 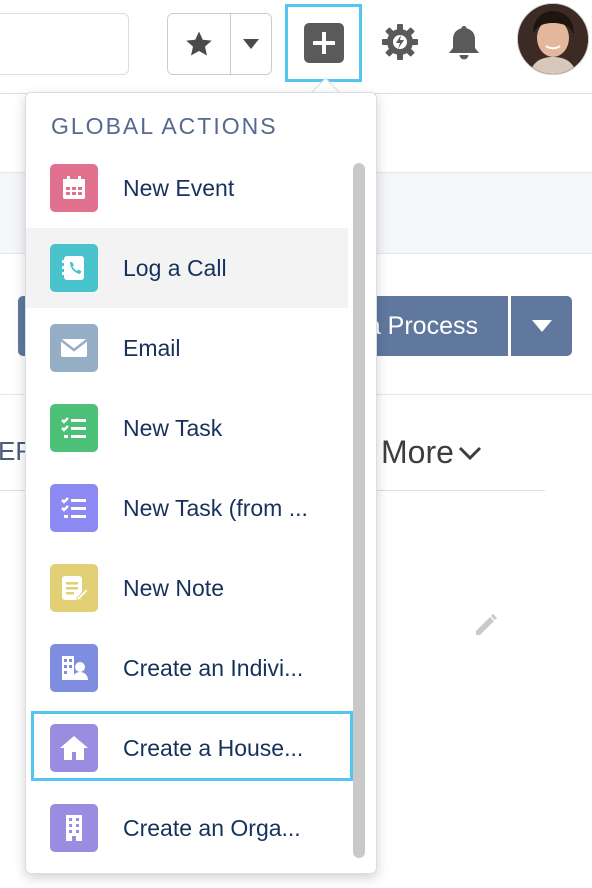 I want to click on menu-item-label: New Task, so click(x=173, y=427).